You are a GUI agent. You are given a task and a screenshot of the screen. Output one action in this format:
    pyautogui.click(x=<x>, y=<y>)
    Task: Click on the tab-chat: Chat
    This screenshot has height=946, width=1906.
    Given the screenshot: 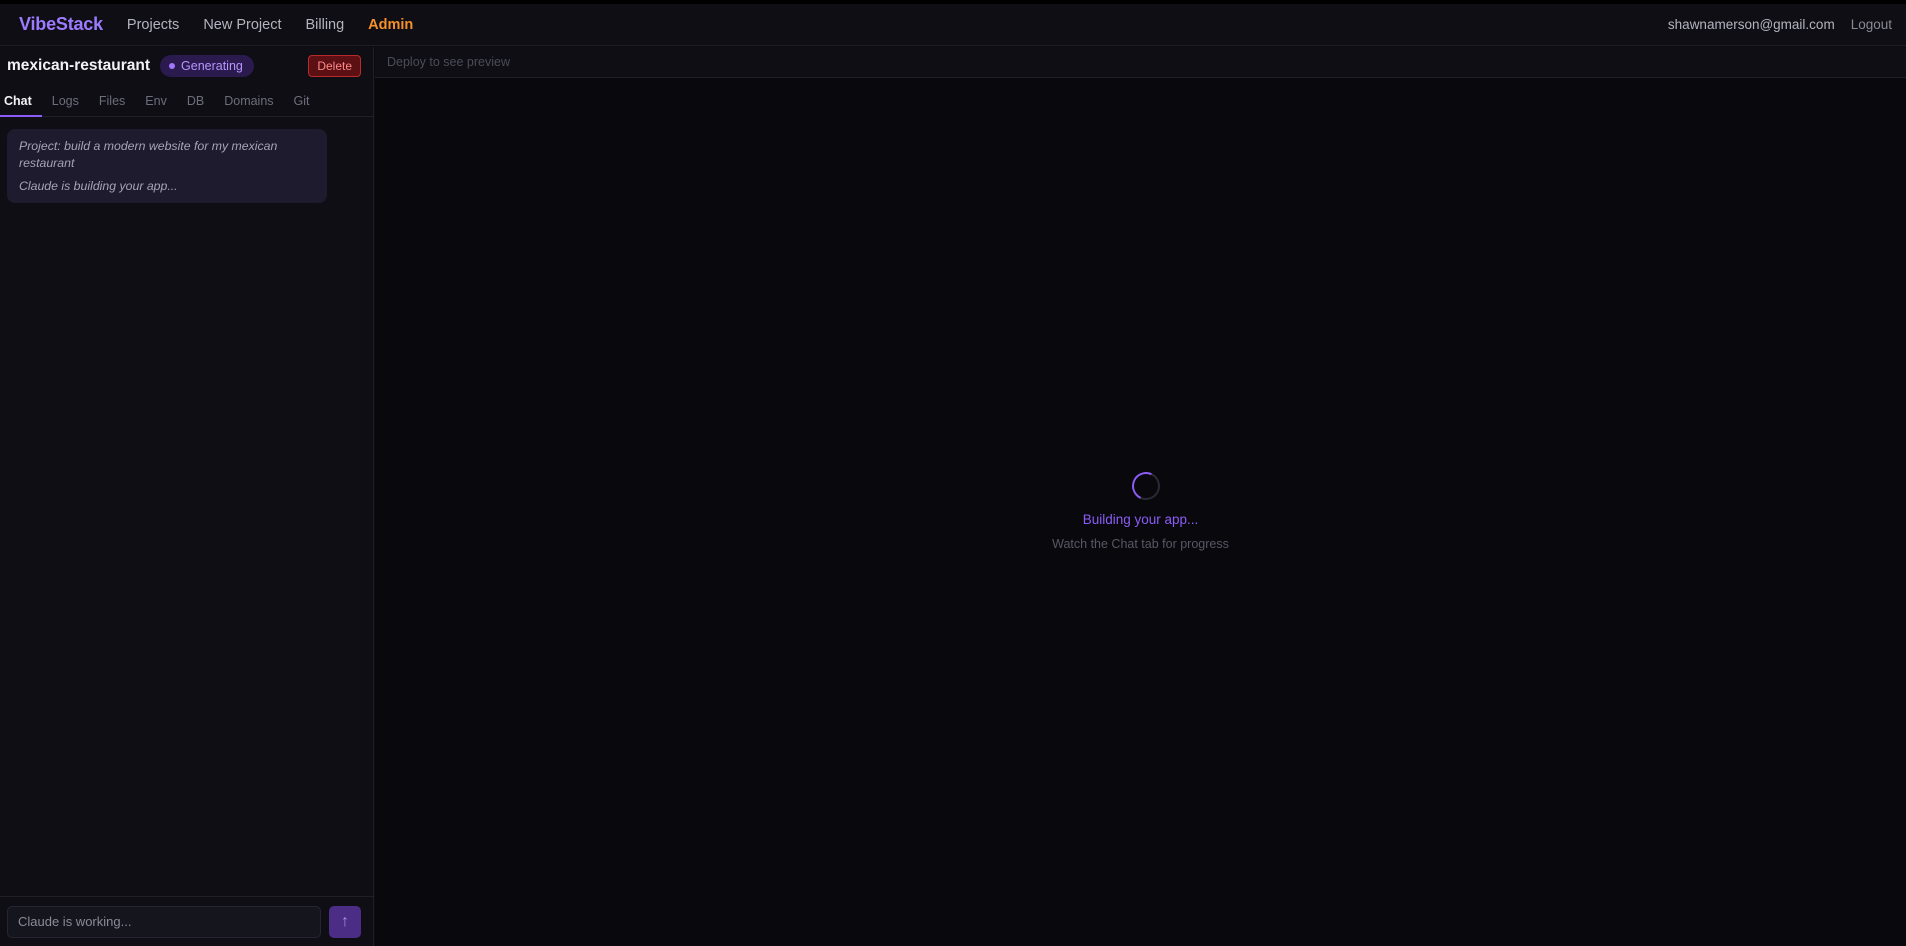 What is the action you would take?
    pyautogui.click(x=21, y=101)
    